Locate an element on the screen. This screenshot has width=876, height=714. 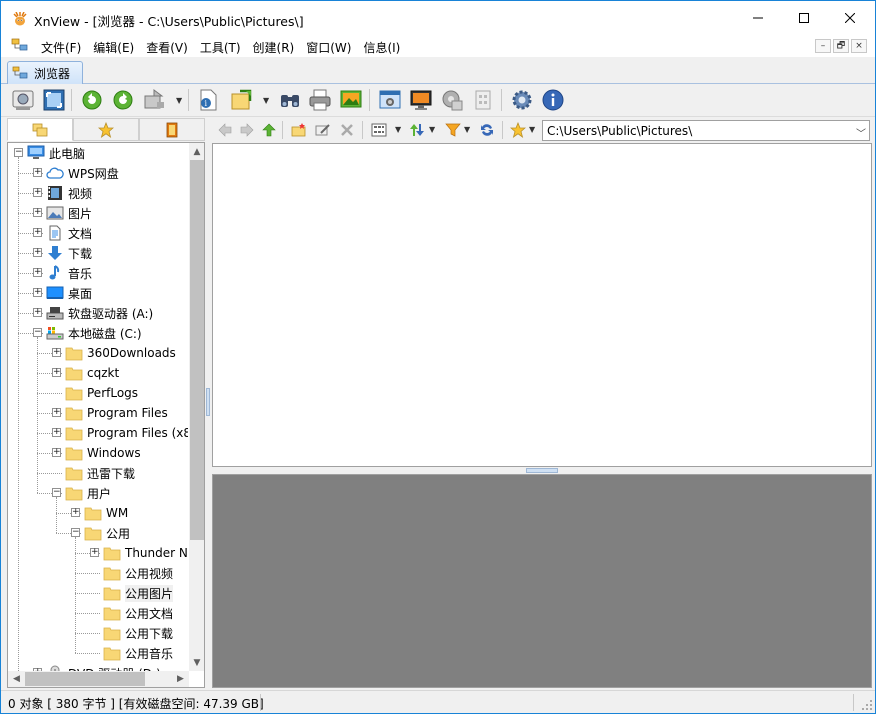
menu-window: 窗口(W) is located at coordinates (328, 47).